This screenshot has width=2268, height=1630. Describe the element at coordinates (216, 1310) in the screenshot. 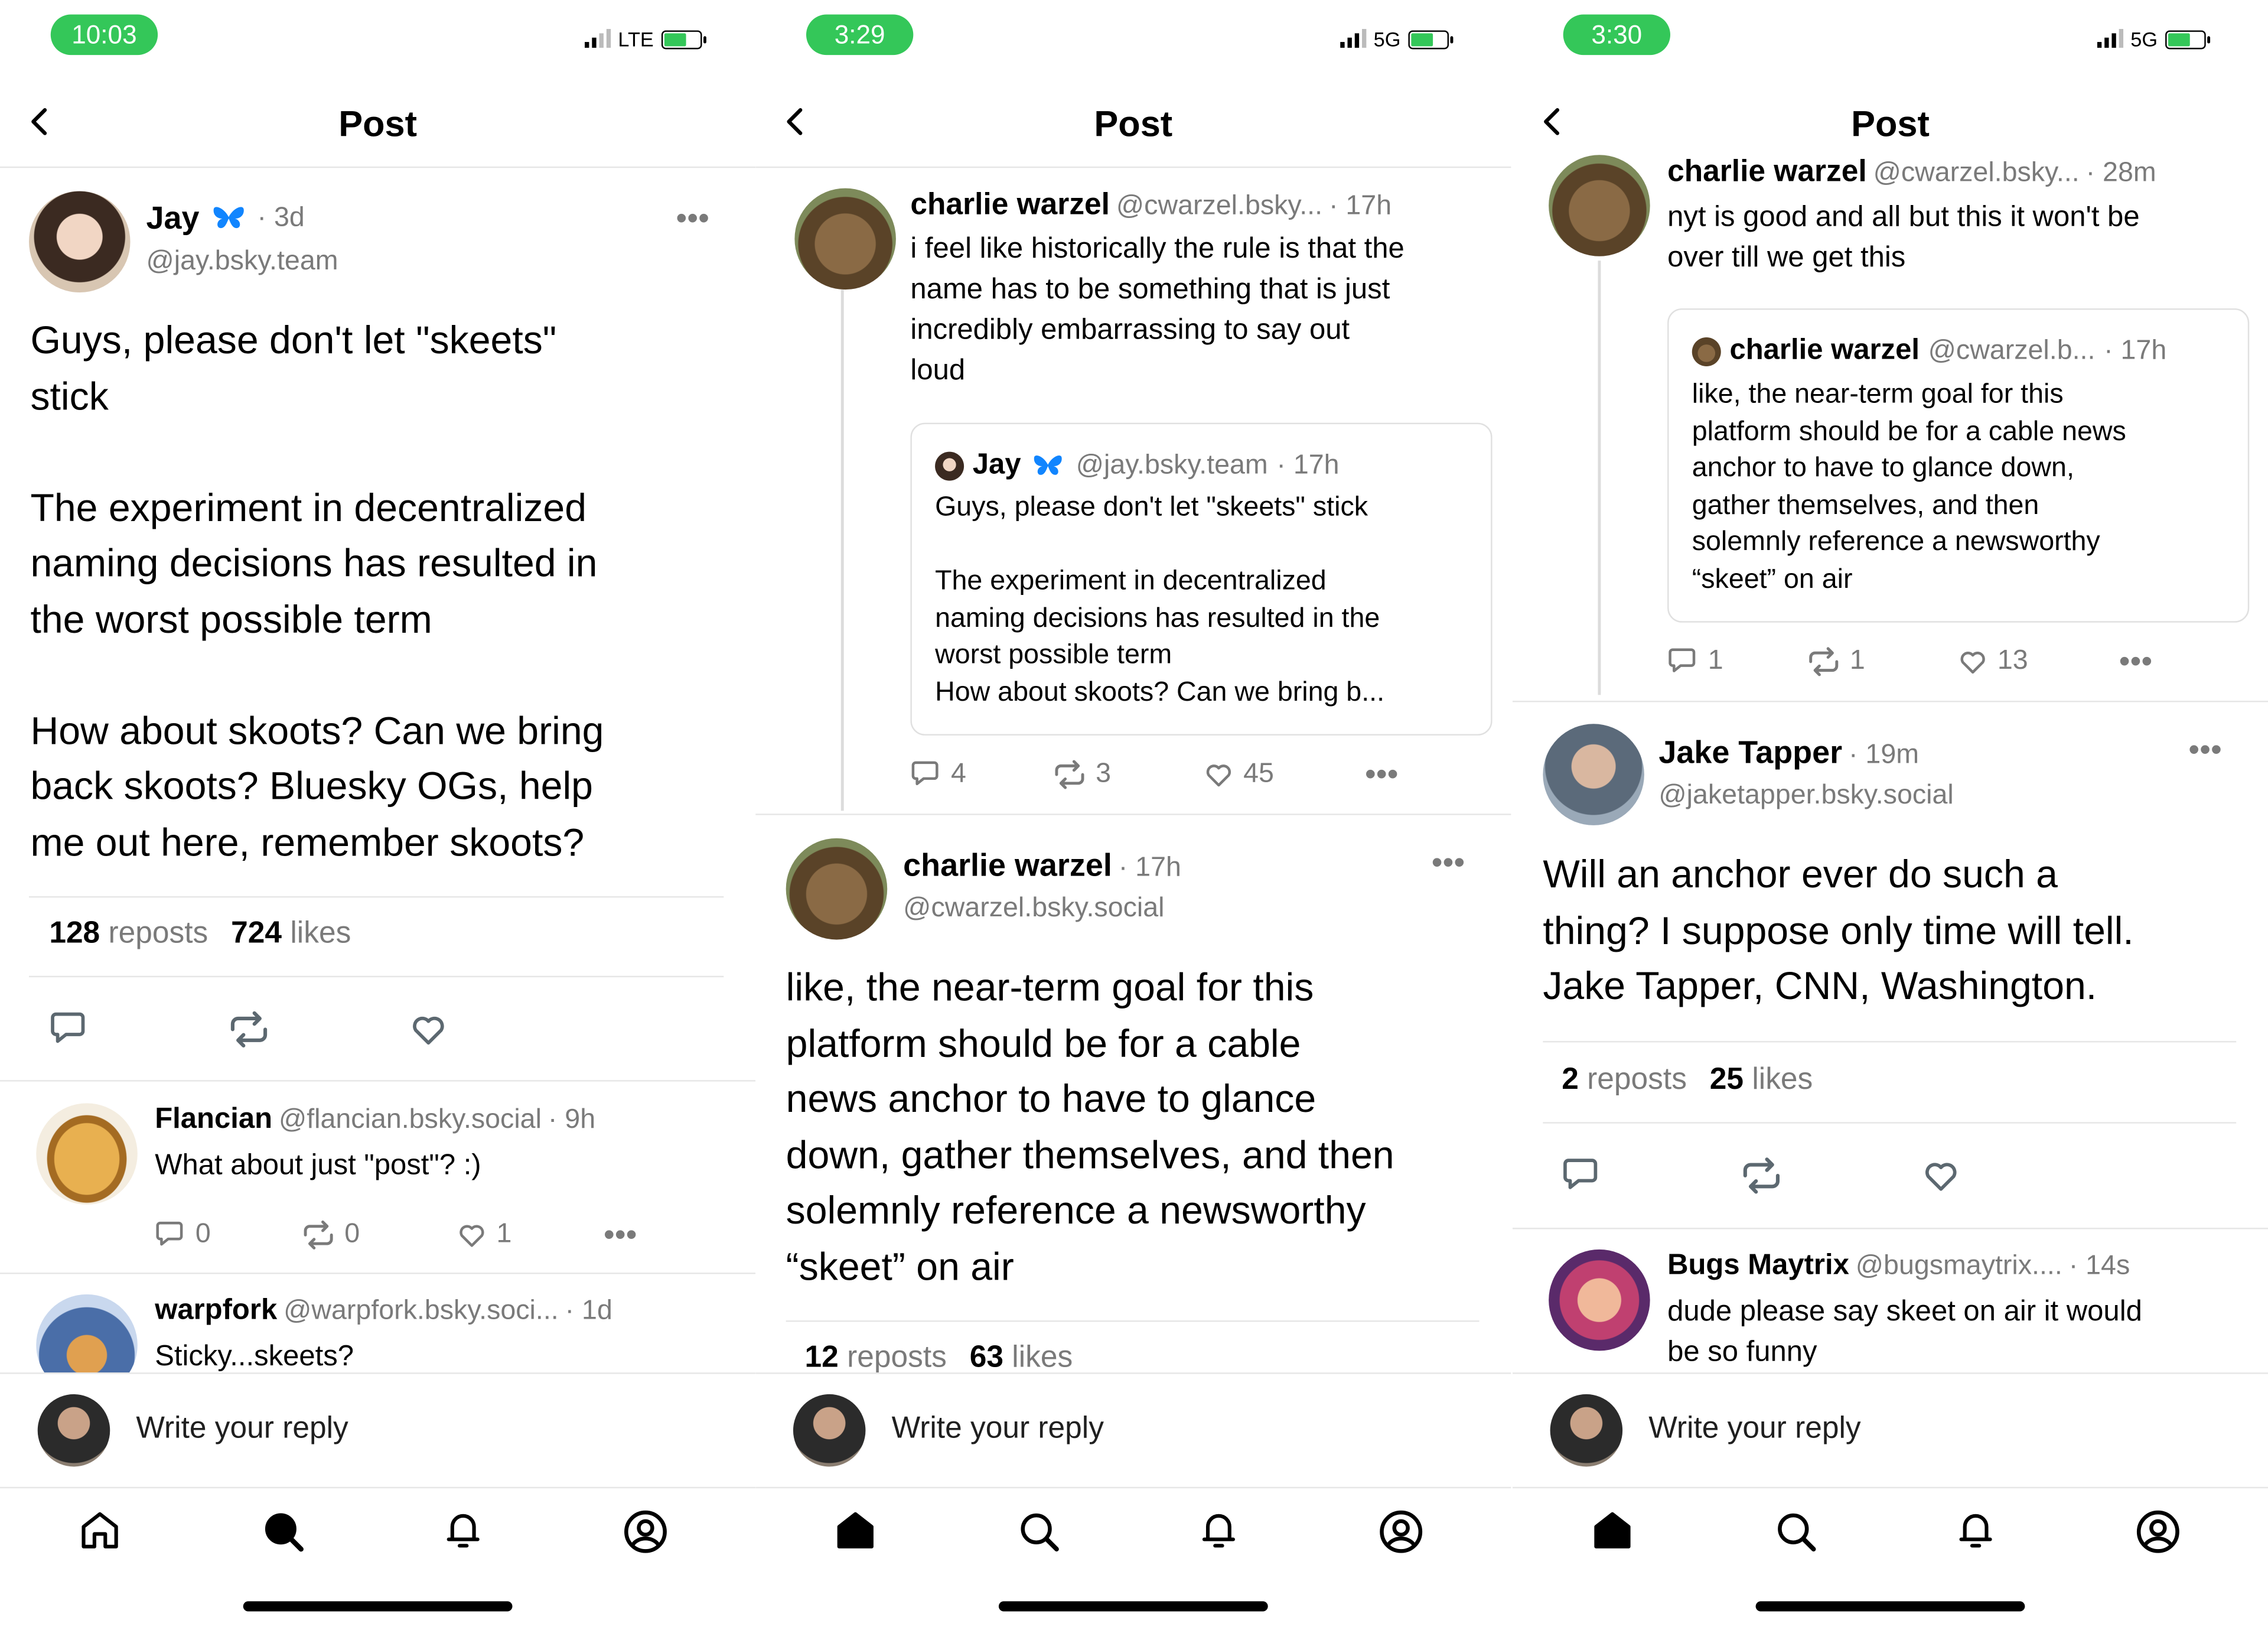

I see `reply-author: warpfork` at that location.